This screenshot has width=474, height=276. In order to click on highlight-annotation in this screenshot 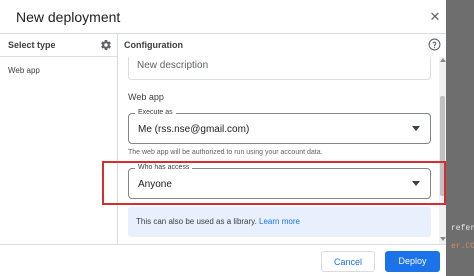, I will do `click(274, 183)`.